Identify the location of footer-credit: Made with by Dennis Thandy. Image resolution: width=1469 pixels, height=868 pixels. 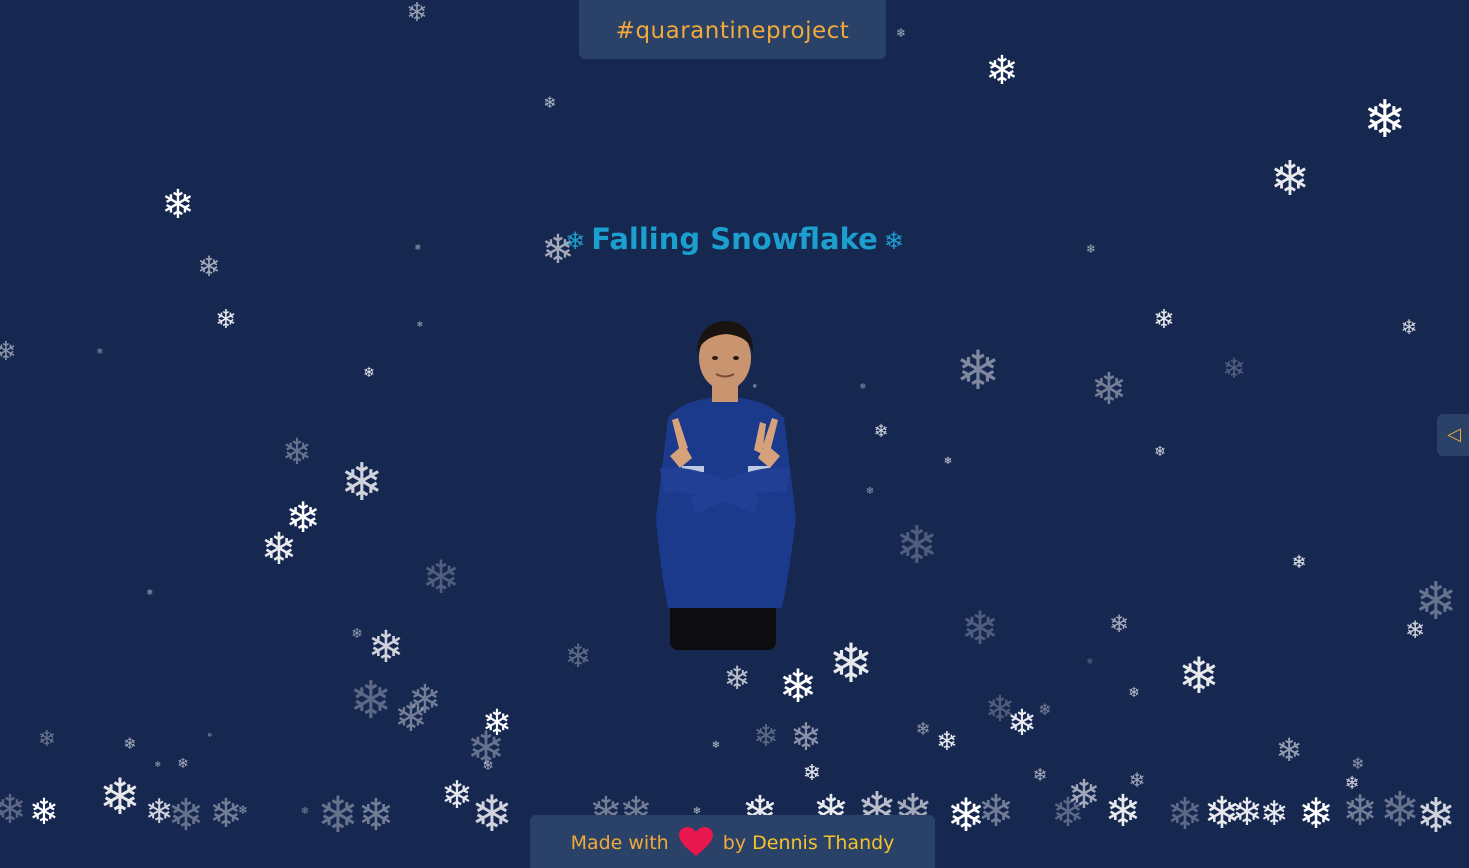
(732, 841).